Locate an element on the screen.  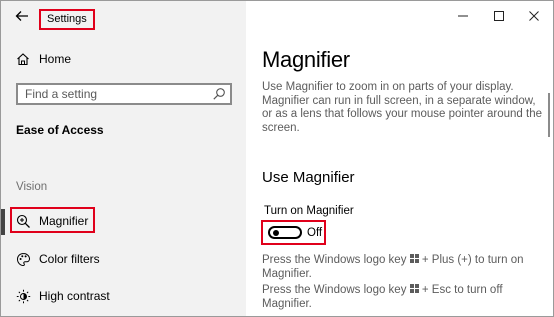
high-contrast-icon is located at coordinates (23, 296).